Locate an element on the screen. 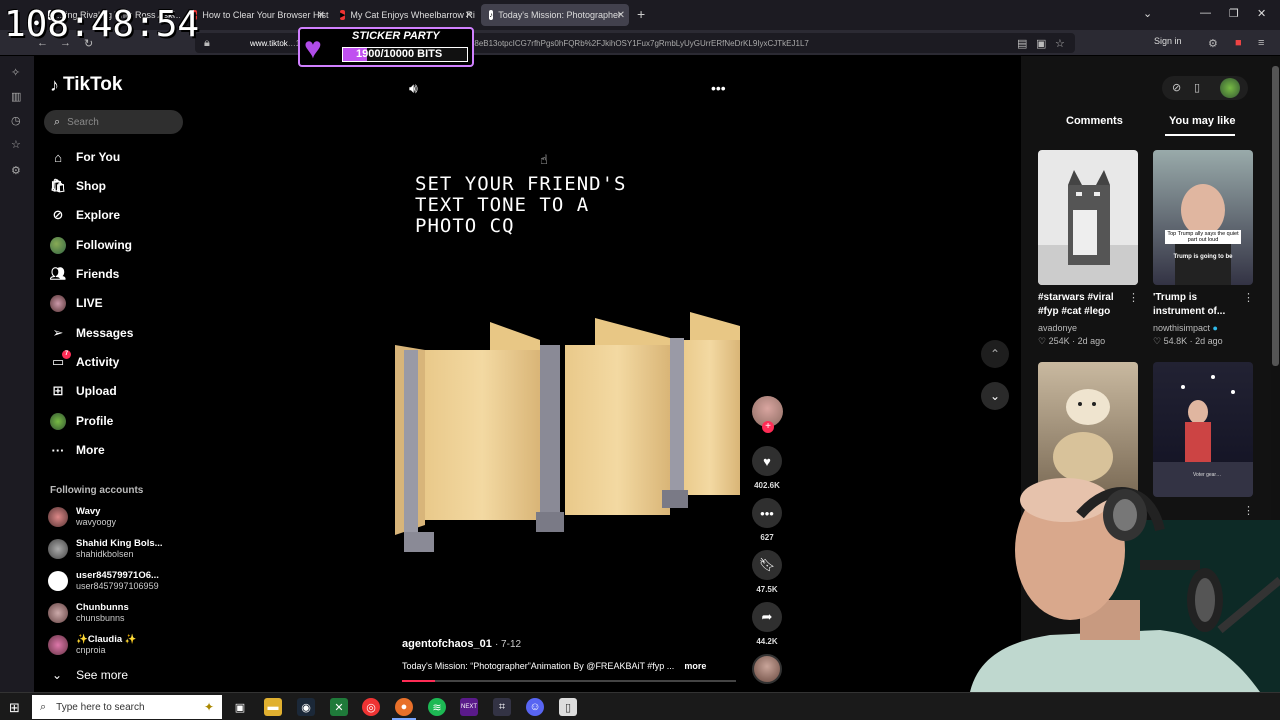 This screenshot has height=720, width=1280. new-tab-icon: + is located at coordinates (641, 14).